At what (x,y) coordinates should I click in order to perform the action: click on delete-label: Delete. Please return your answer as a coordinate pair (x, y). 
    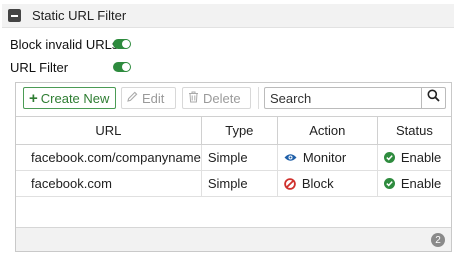
    Looking at the image, I should click on (222, 98).